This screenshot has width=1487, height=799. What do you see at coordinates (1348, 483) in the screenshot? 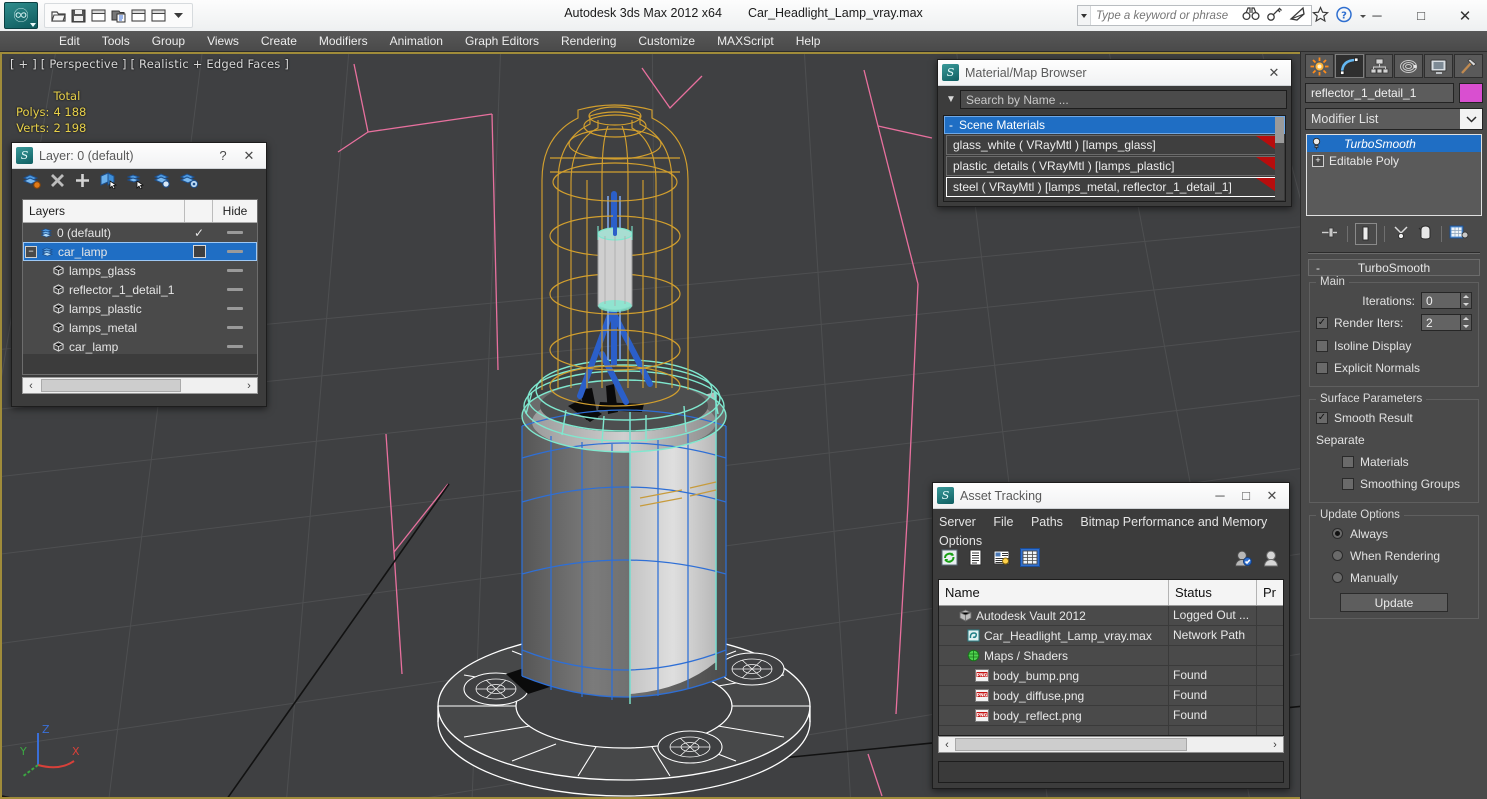
I see `separate-smoothing-groups-checkbox` at bounding box center [1348, 483].